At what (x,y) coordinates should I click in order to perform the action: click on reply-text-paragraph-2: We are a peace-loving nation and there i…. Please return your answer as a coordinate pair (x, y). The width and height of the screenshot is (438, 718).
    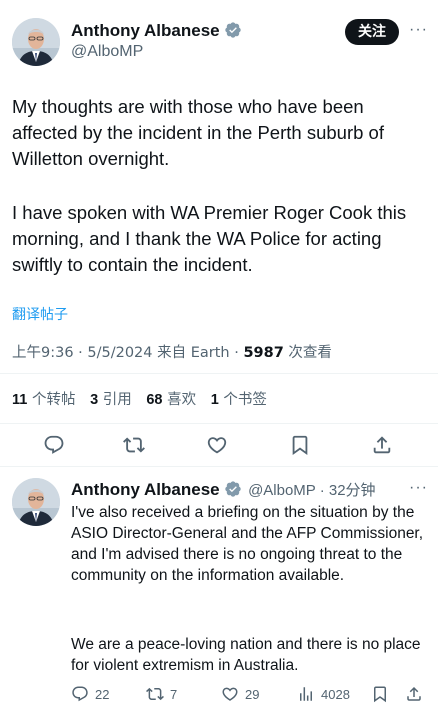
    Looking at the image, I should click on (248, 655).